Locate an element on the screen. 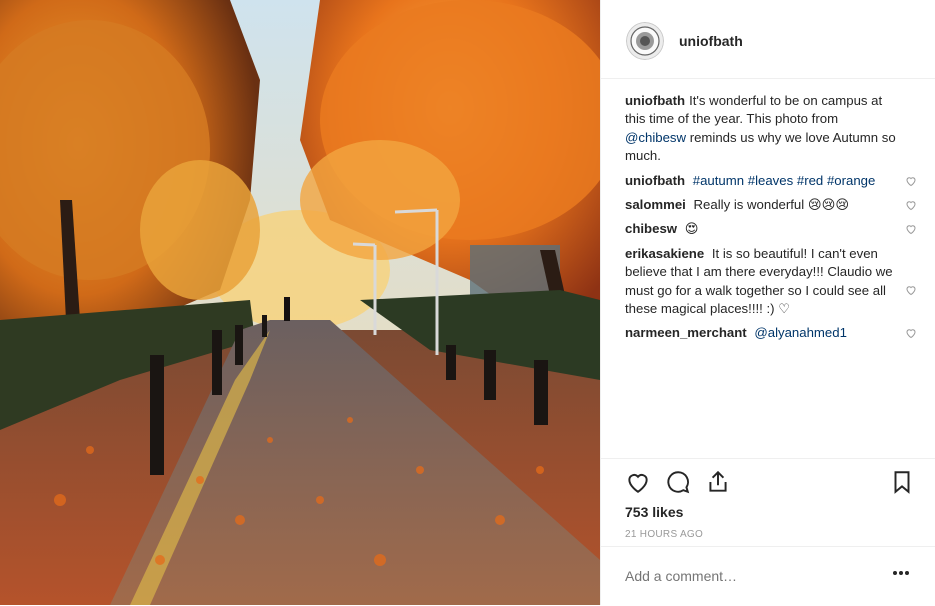 The image size is (935, 606). heart-icon is located at coordinates (638, 482).